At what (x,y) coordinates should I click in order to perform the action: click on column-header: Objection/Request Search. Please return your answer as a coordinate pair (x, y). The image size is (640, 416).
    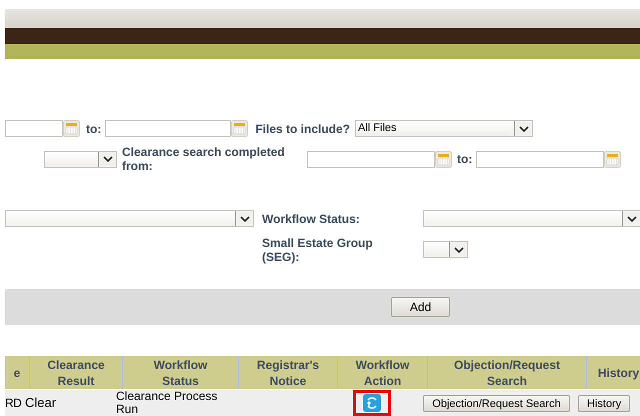
    Looking at the image, I should click on (507, 372).